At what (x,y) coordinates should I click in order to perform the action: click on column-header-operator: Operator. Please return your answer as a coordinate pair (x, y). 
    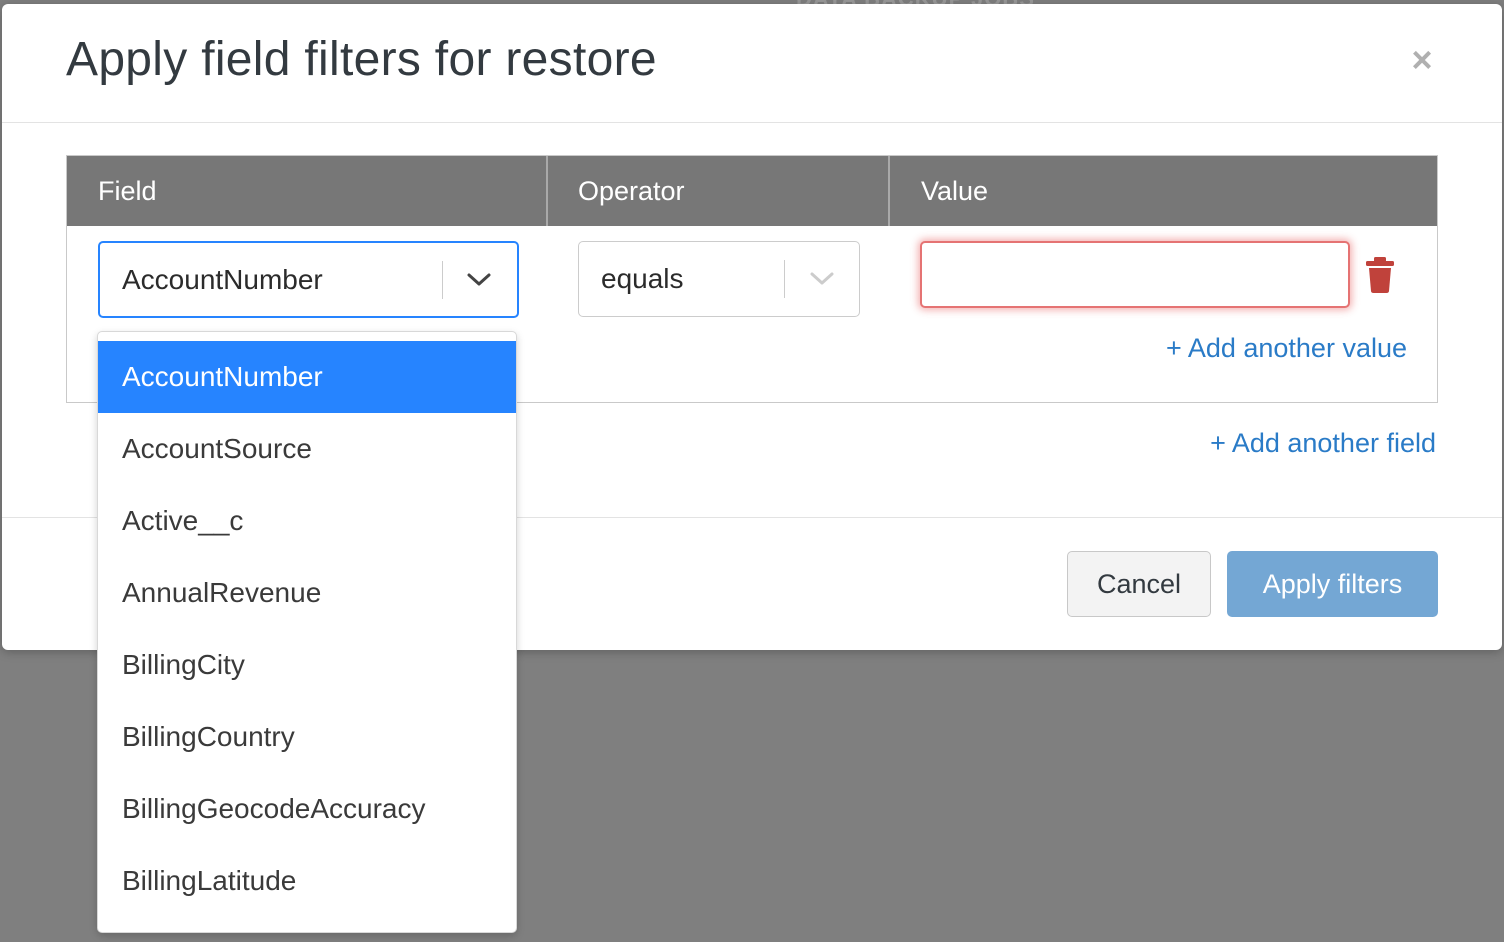
    Looking at the image, I should click on (719, 191).